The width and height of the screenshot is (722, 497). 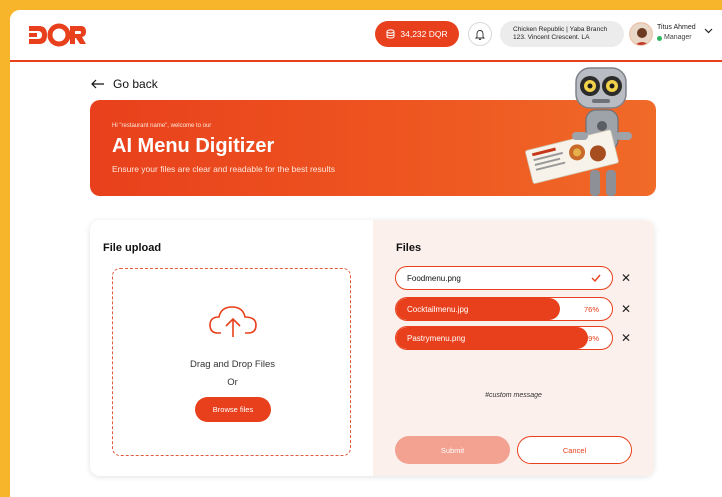 I want to click on bell-icon, so click(x=480, y=34).